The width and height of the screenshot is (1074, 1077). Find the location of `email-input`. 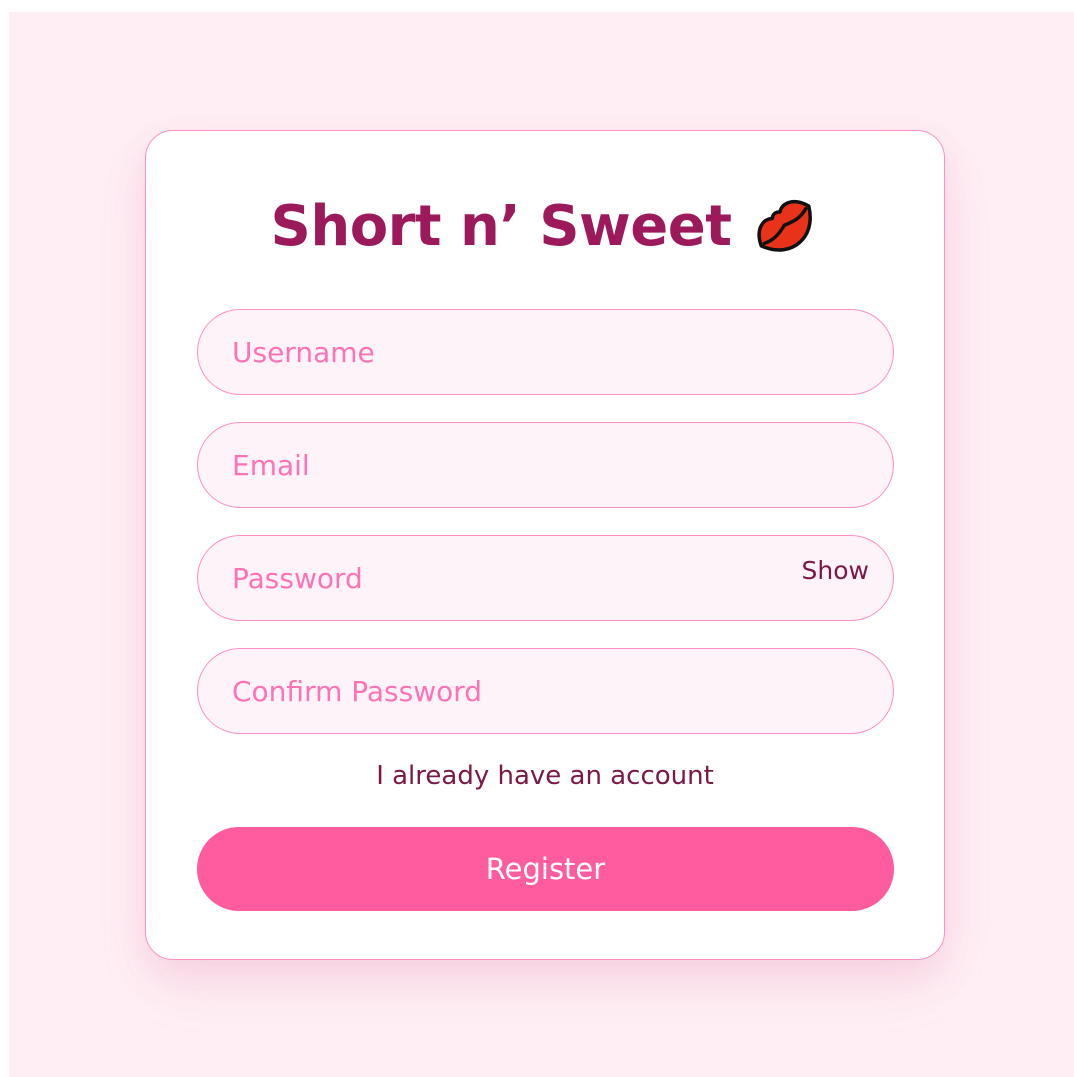

email-input is located at coordinates (545, 465).